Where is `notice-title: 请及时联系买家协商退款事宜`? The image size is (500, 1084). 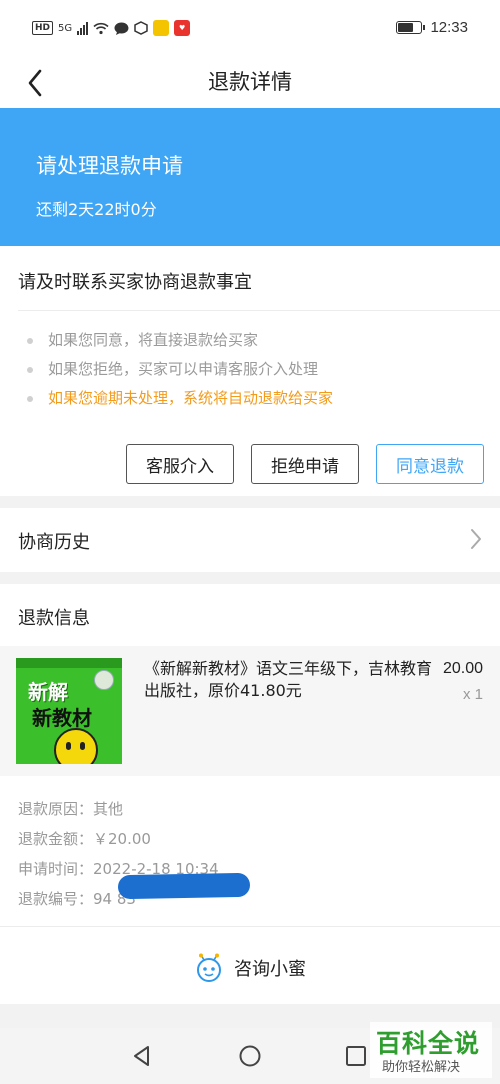 notice-title: 请及时联系买家协商退款事宜 is located at coordinates (135, 282).